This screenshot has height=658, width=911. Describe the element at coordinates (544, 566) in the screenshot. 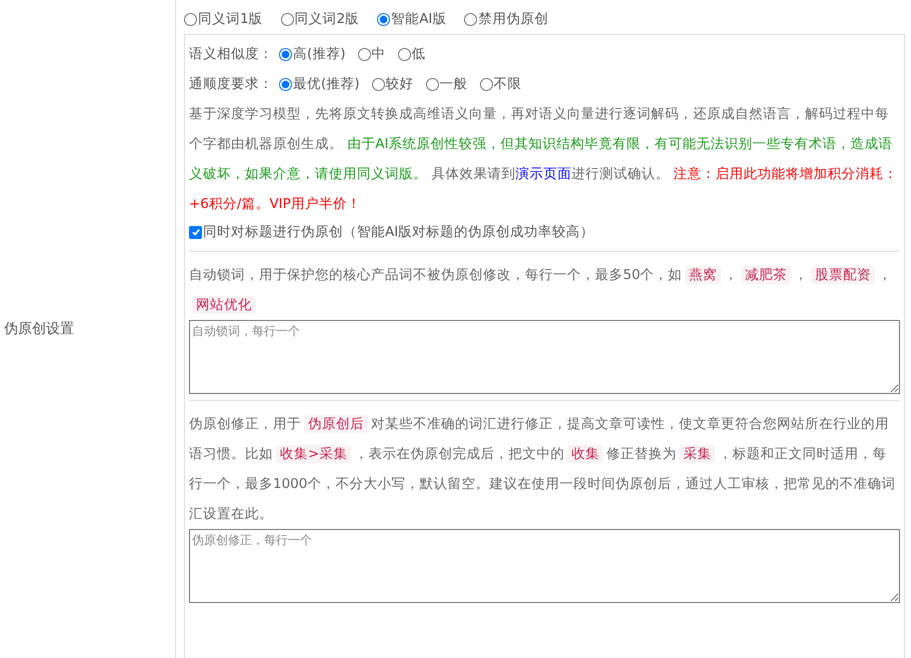

I see `corrections-field: 伪原创修正，每行一个` at that location.